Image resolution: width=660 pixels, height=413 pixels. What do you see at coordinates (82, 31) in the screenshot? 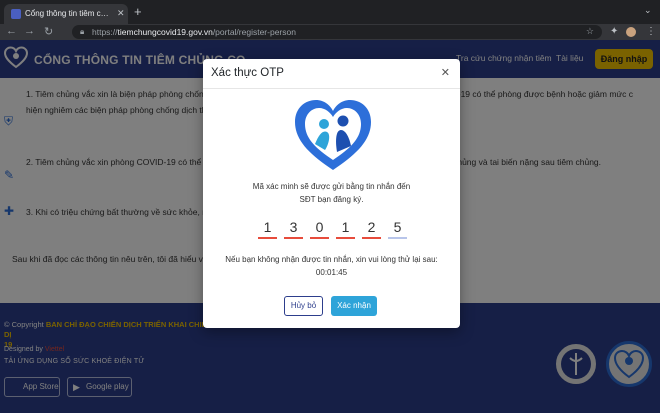
I see `lock-icon: 🔒︎` at bounding box center [82, 31].